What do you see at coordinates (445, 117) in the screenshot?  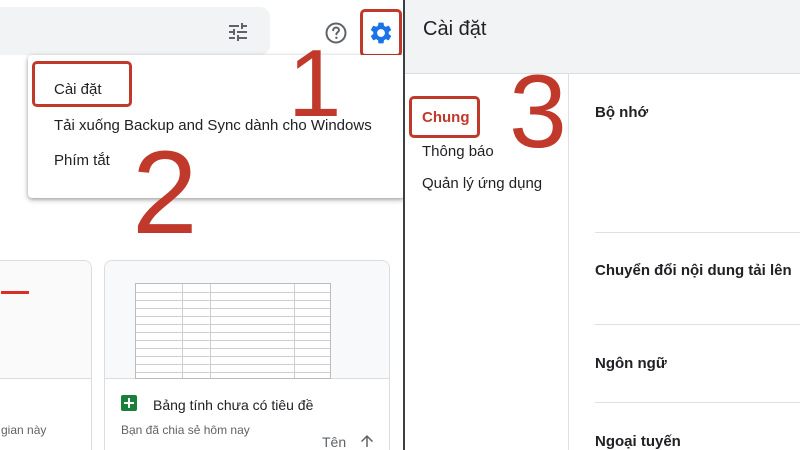 I see `settings-nav-general: Chung` at bounding box center [445, 117].